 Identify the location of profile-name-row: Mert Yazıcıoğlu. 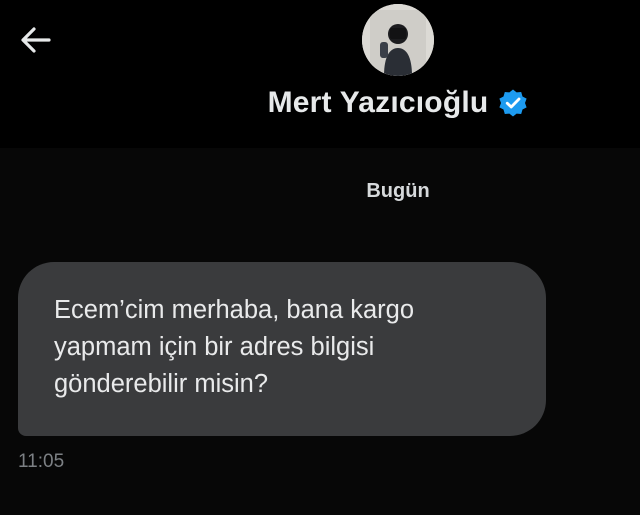
(320, 103).